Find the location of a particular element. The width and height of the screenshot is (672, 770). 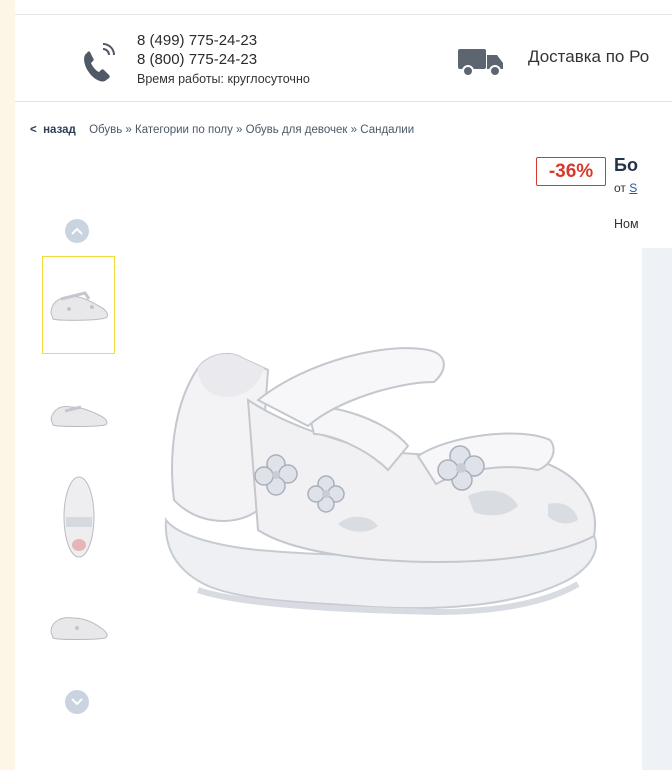

product-brand: от S is located at coordinates (626, 188).